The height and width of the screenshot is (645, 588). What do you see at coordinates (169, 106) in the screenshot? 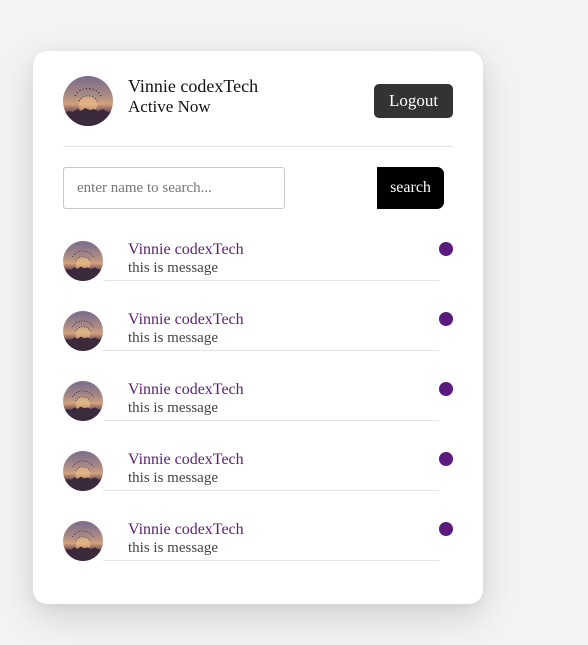
I see `header-user-status: Active Now` at bounding box center [169, 106].